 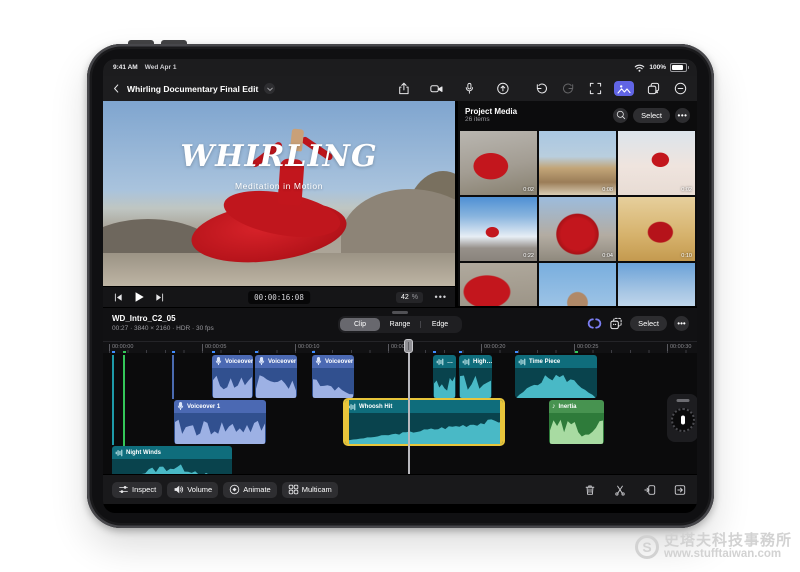 I want to click on expand-button, so click(x=595, y=89).